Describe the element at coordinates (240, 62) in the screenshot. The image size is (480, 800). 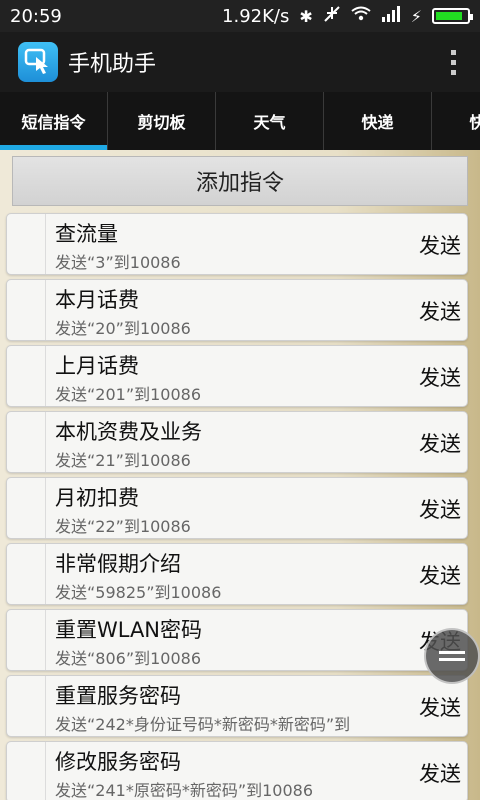
I see `action-bar: 手机助手` at that location.